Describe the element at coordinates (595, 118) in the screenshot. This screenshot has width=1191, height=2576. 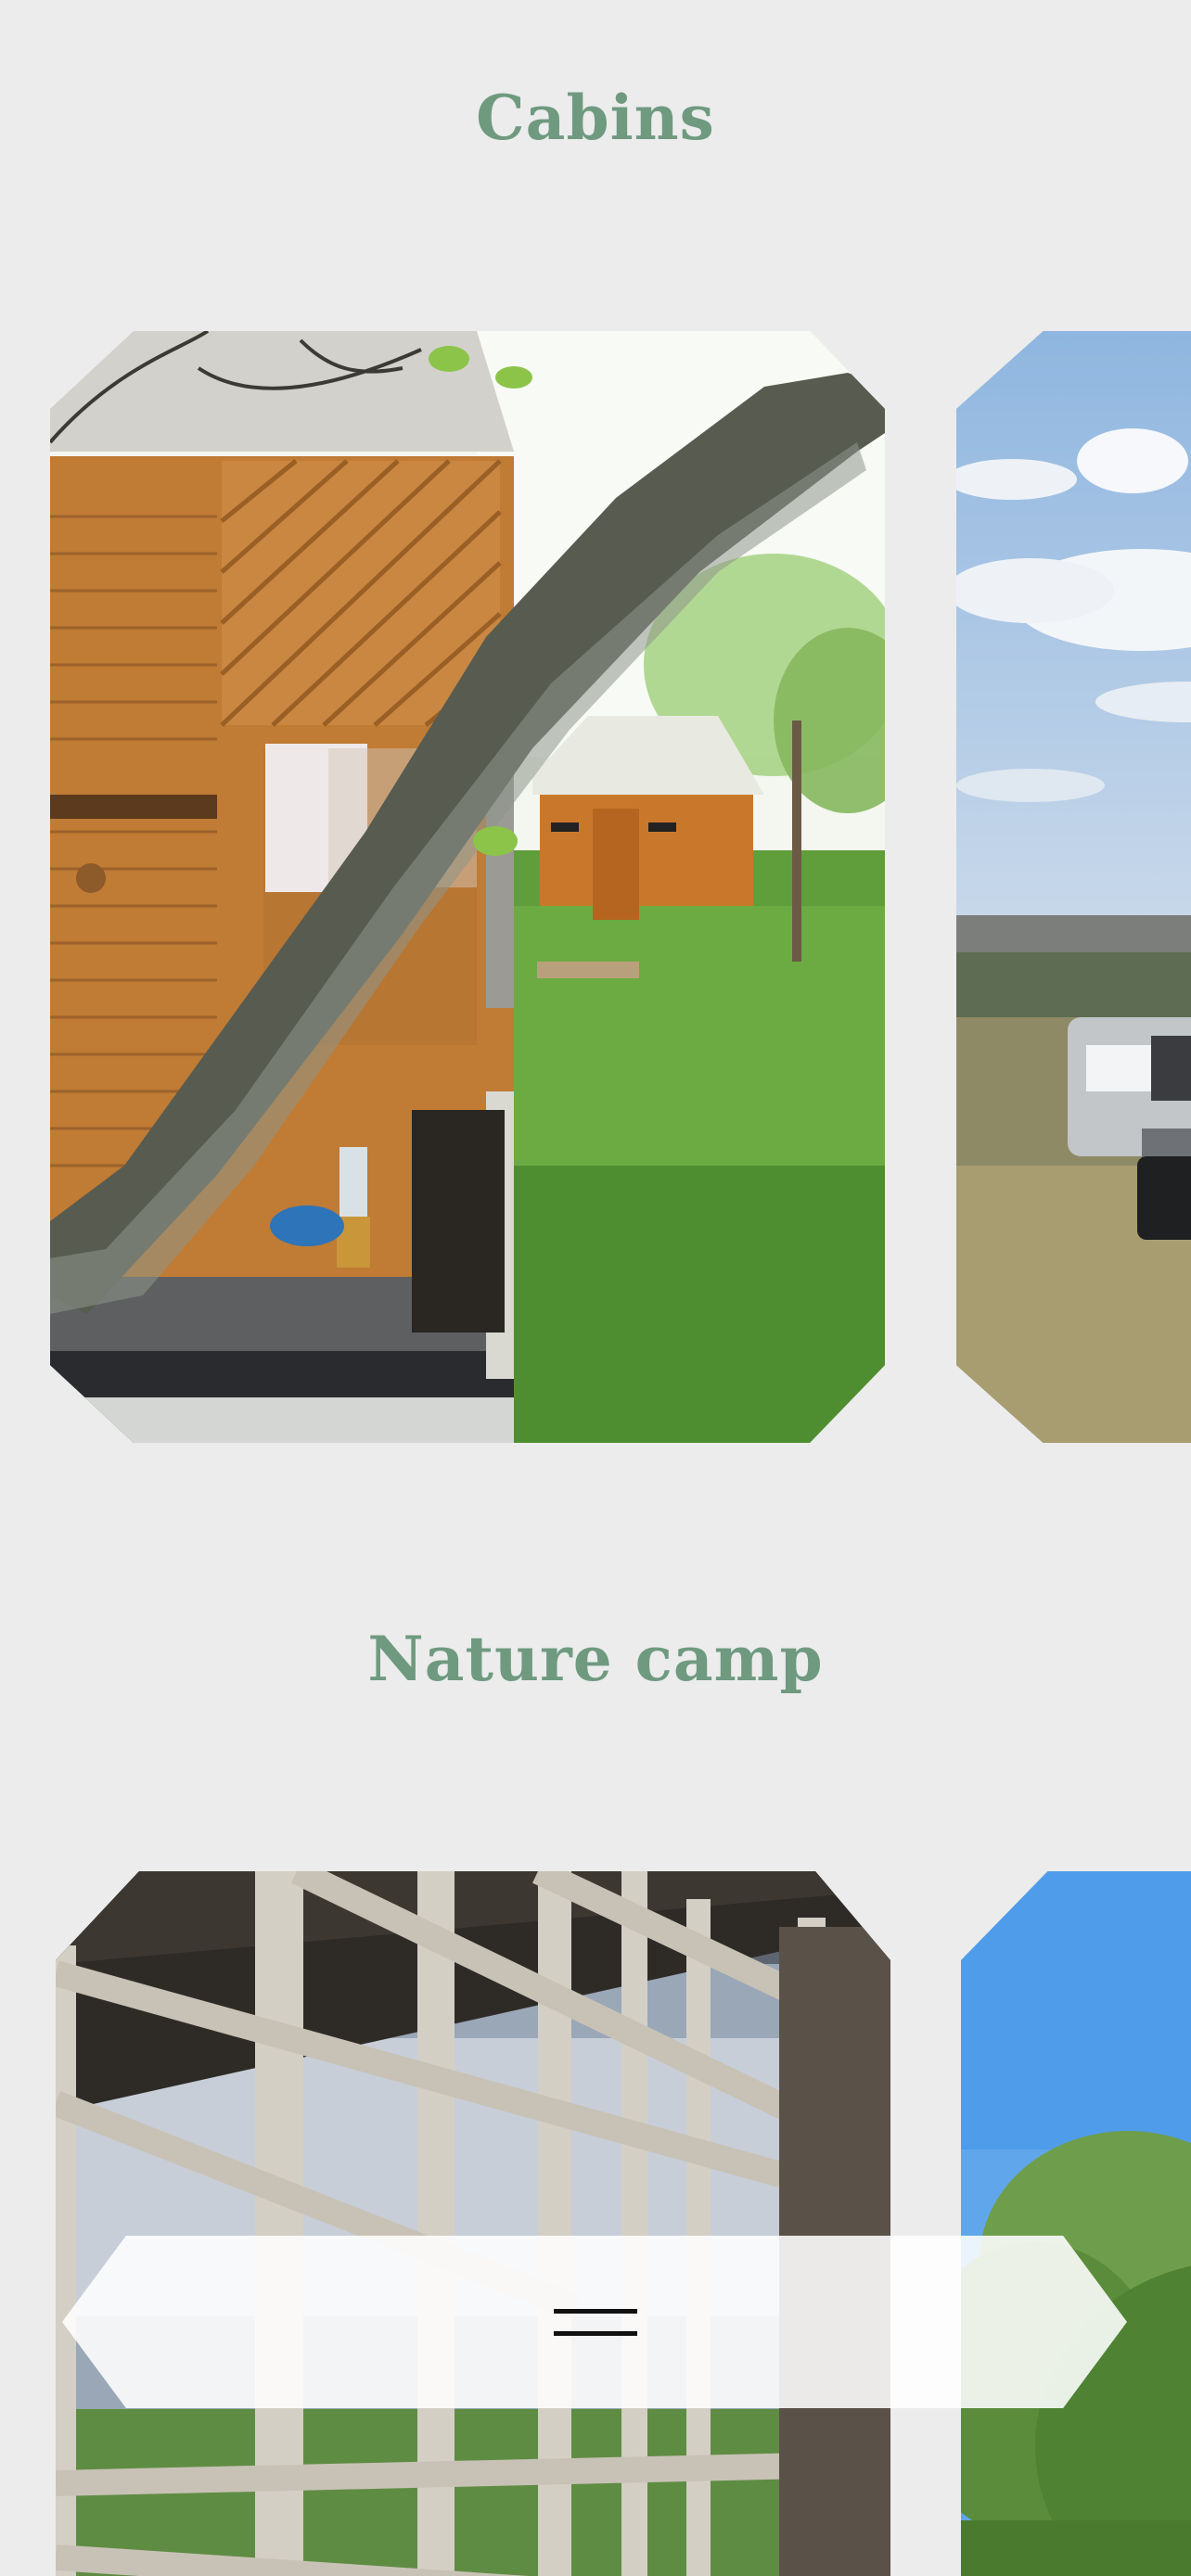
I see `section-title-cabins: Cabins` at that location.